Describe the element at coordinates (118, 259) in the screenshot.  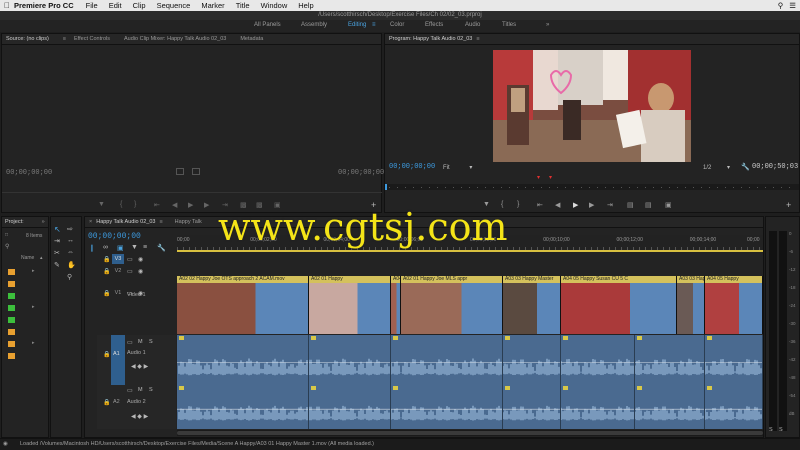
I see `track-target-v3: V3` at that location.